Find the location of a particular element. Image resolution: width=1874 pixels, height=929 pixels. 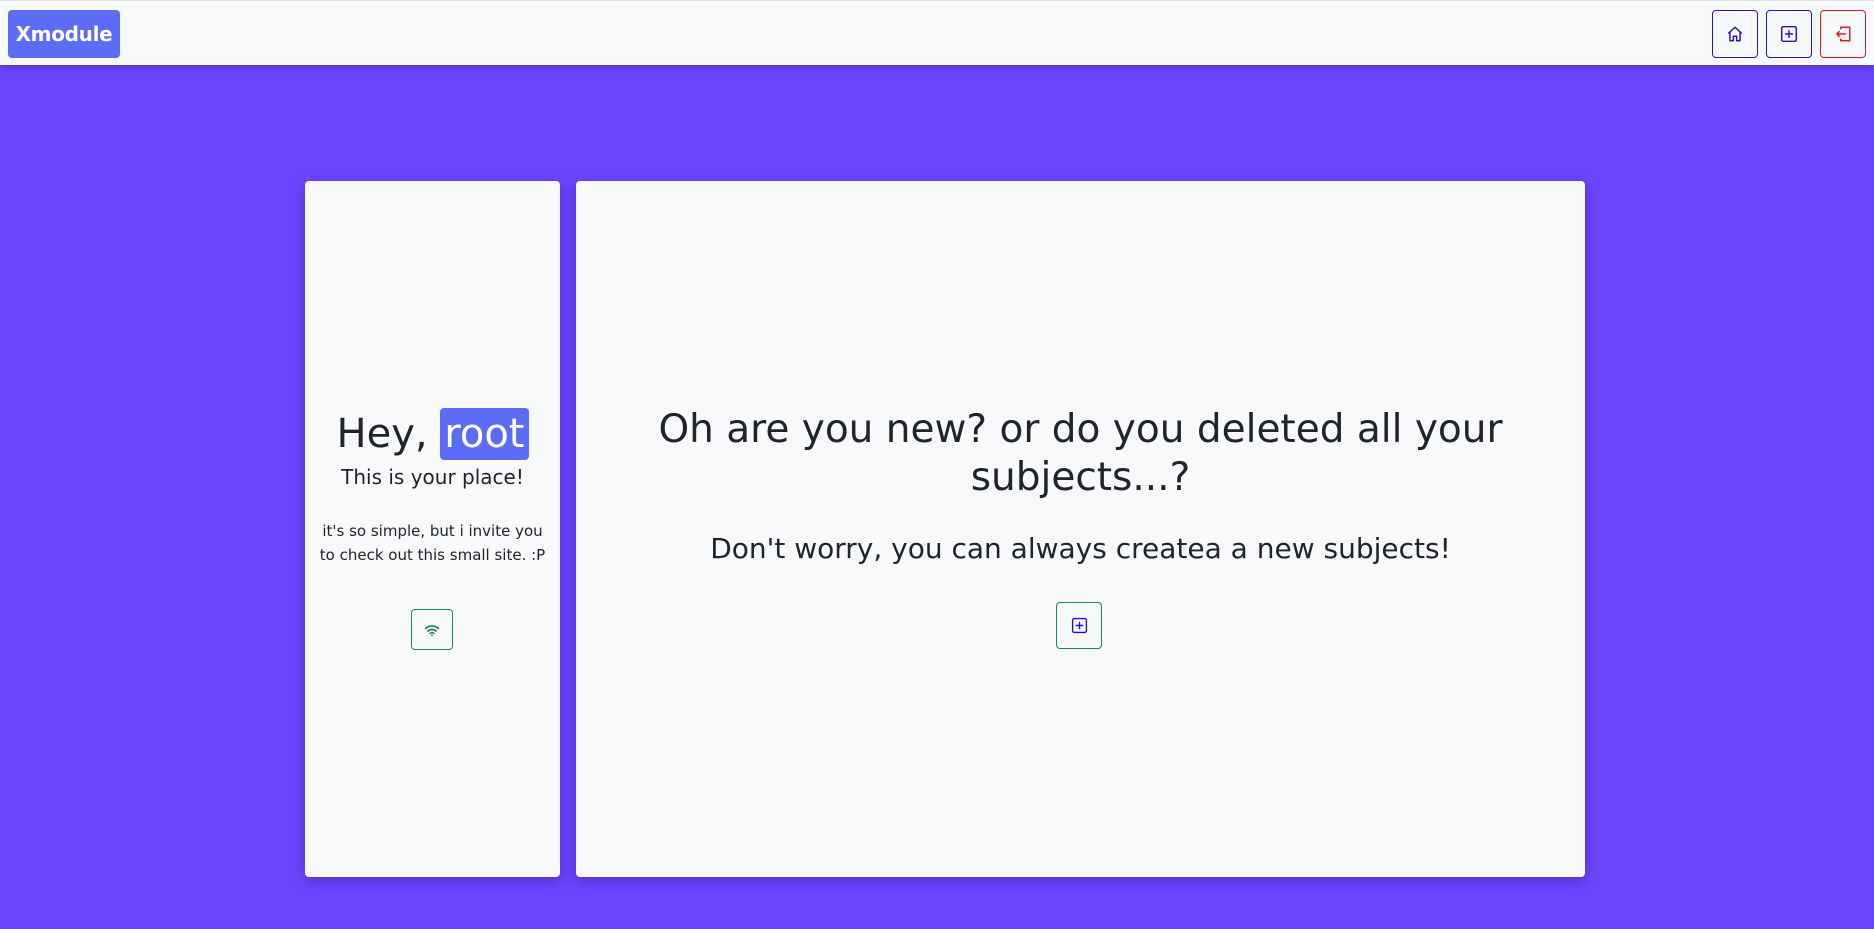

wifi-icon is located at coordinates (432, 630).